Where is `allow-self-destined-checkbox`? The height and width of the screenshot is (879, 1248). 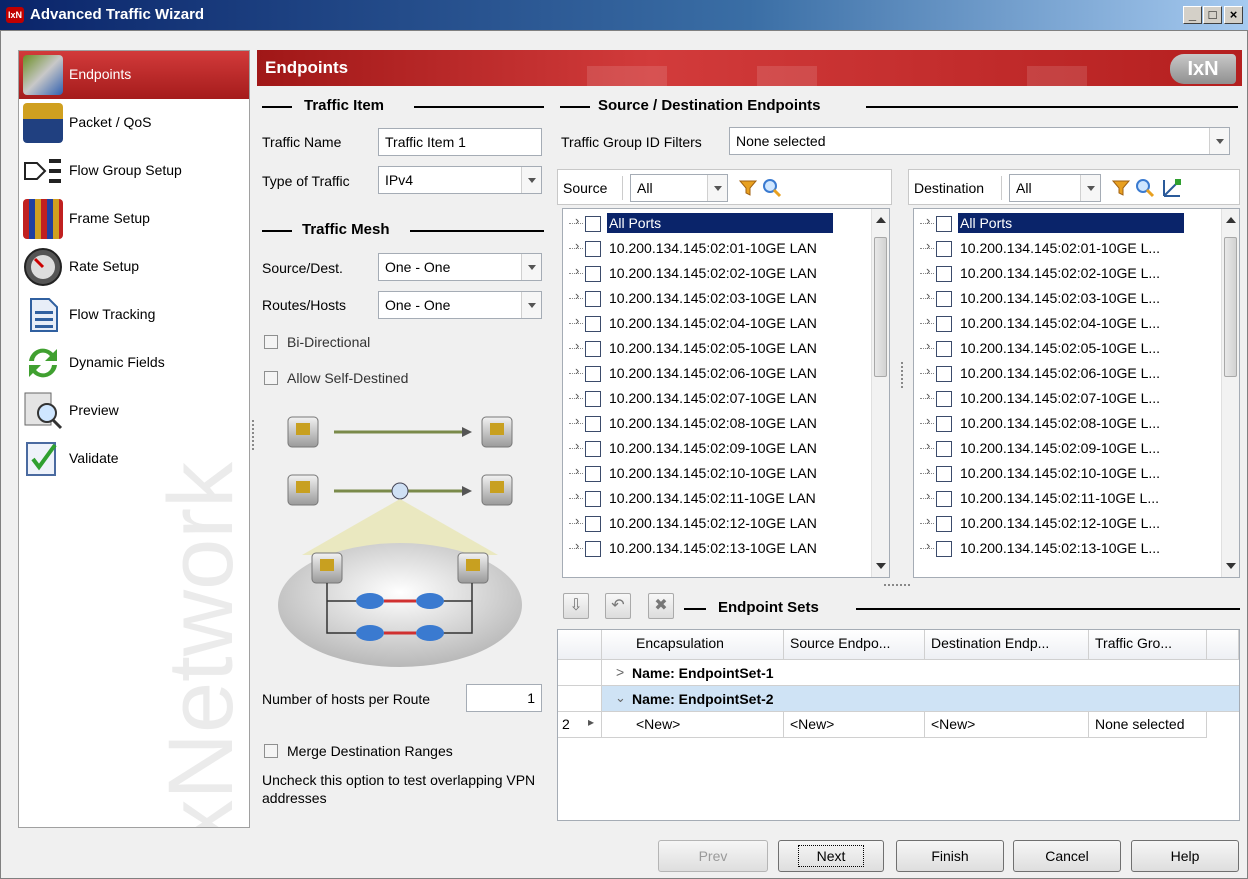
allow-self-destined-checkbox is located at coordinates (271, 378).